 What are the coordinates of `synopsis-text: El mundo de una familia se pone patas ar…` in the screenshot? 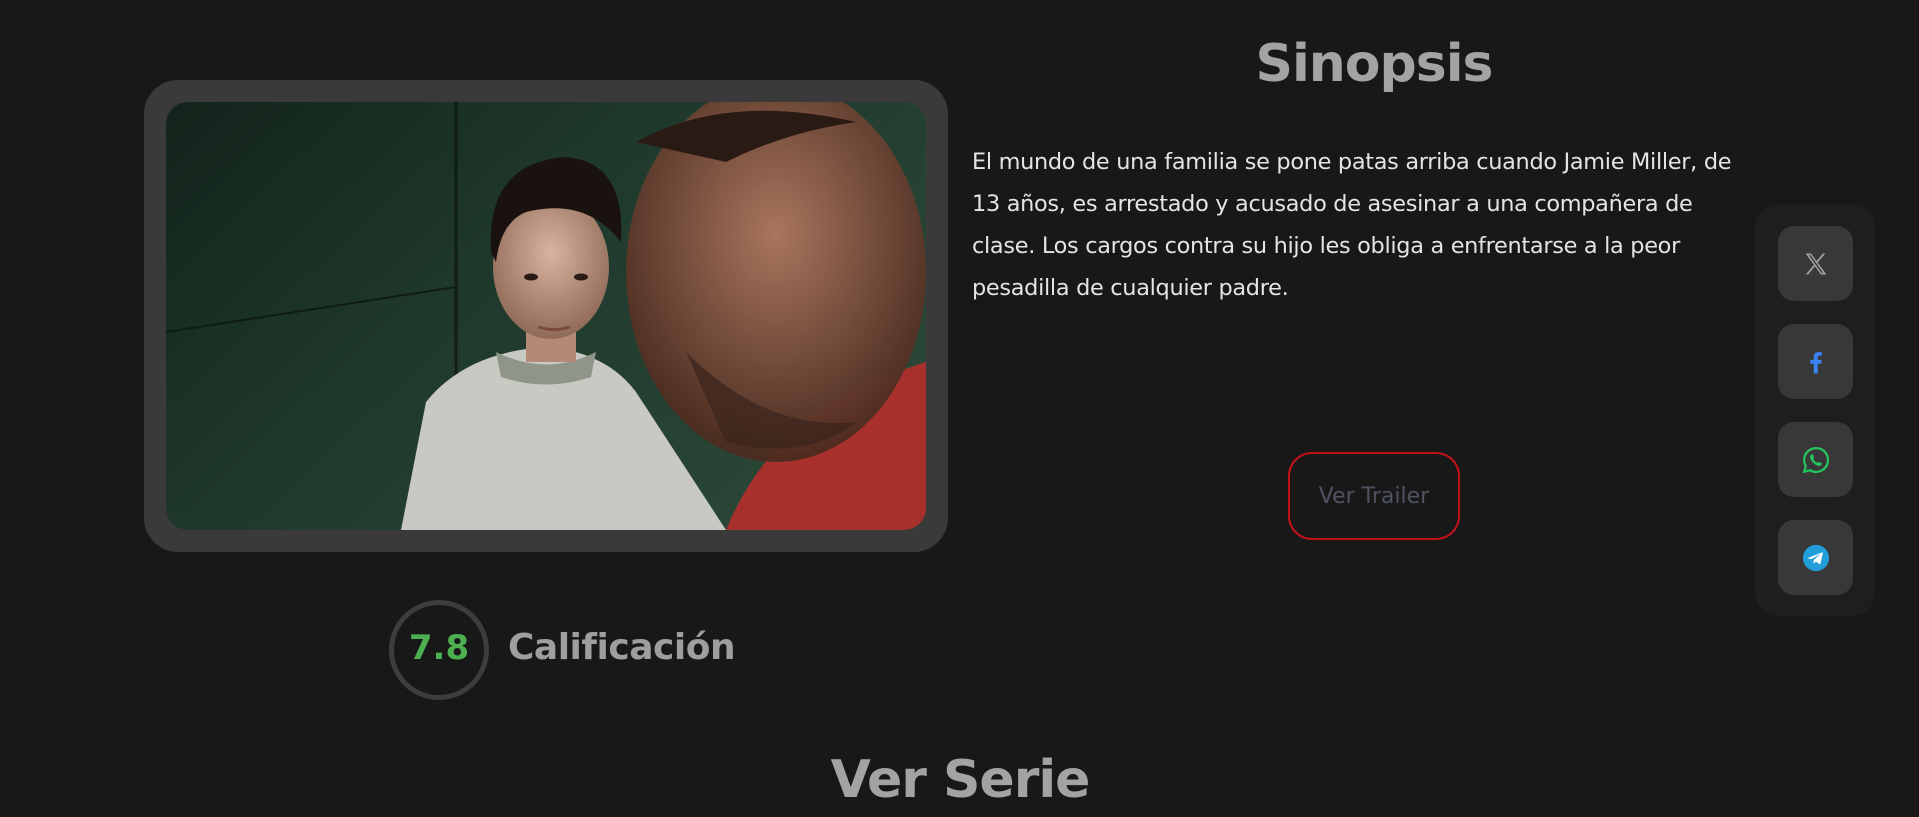 It's located at (1352, 225).